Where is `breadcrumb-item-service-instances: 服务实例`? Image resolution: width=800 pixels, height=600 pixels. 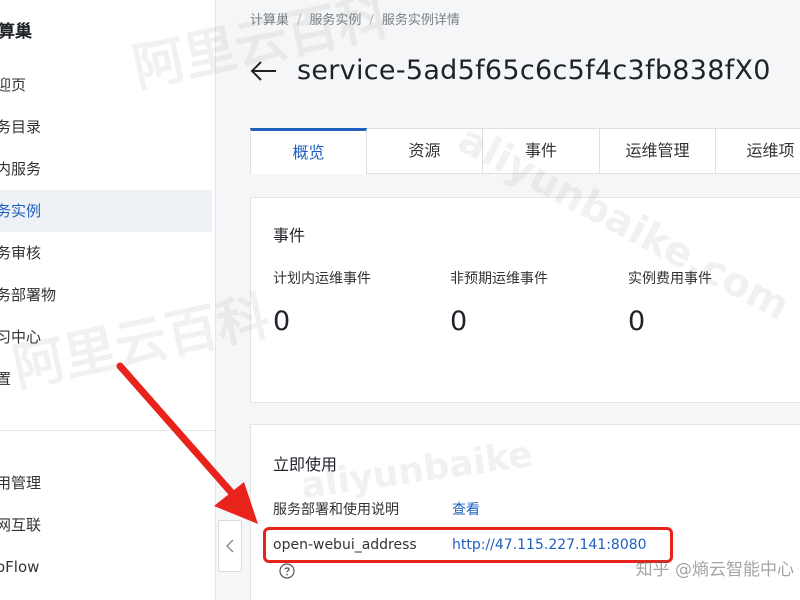 breadcrumb-item-service-instances: 服务实例 is located at coordinates (335, 20).